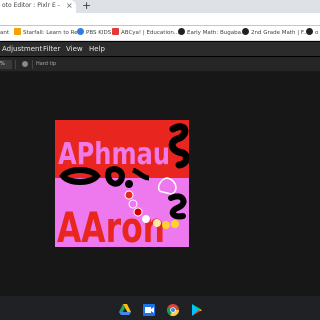  Describe the element at coordinates (125, 310) in the screenshot. I see `google-drive-icon` at that location.